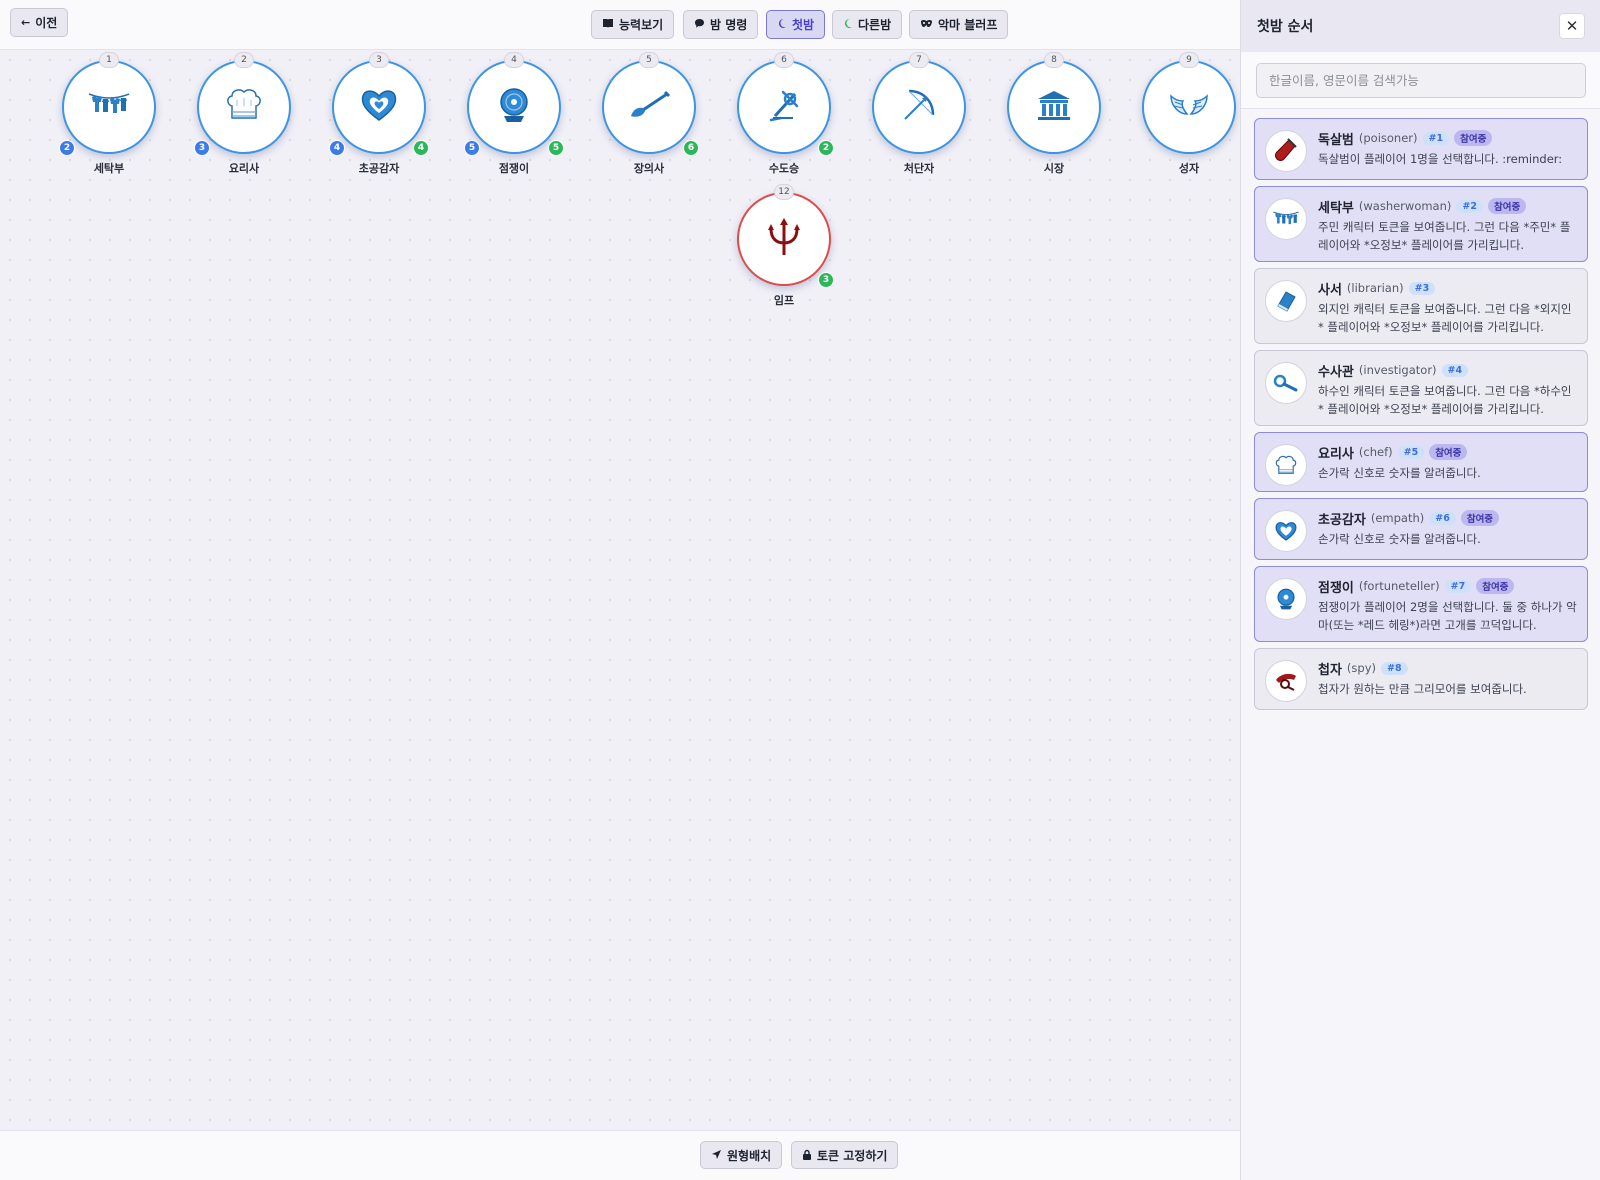  I want to click on reminder-badge: 2, so click(826, 148).